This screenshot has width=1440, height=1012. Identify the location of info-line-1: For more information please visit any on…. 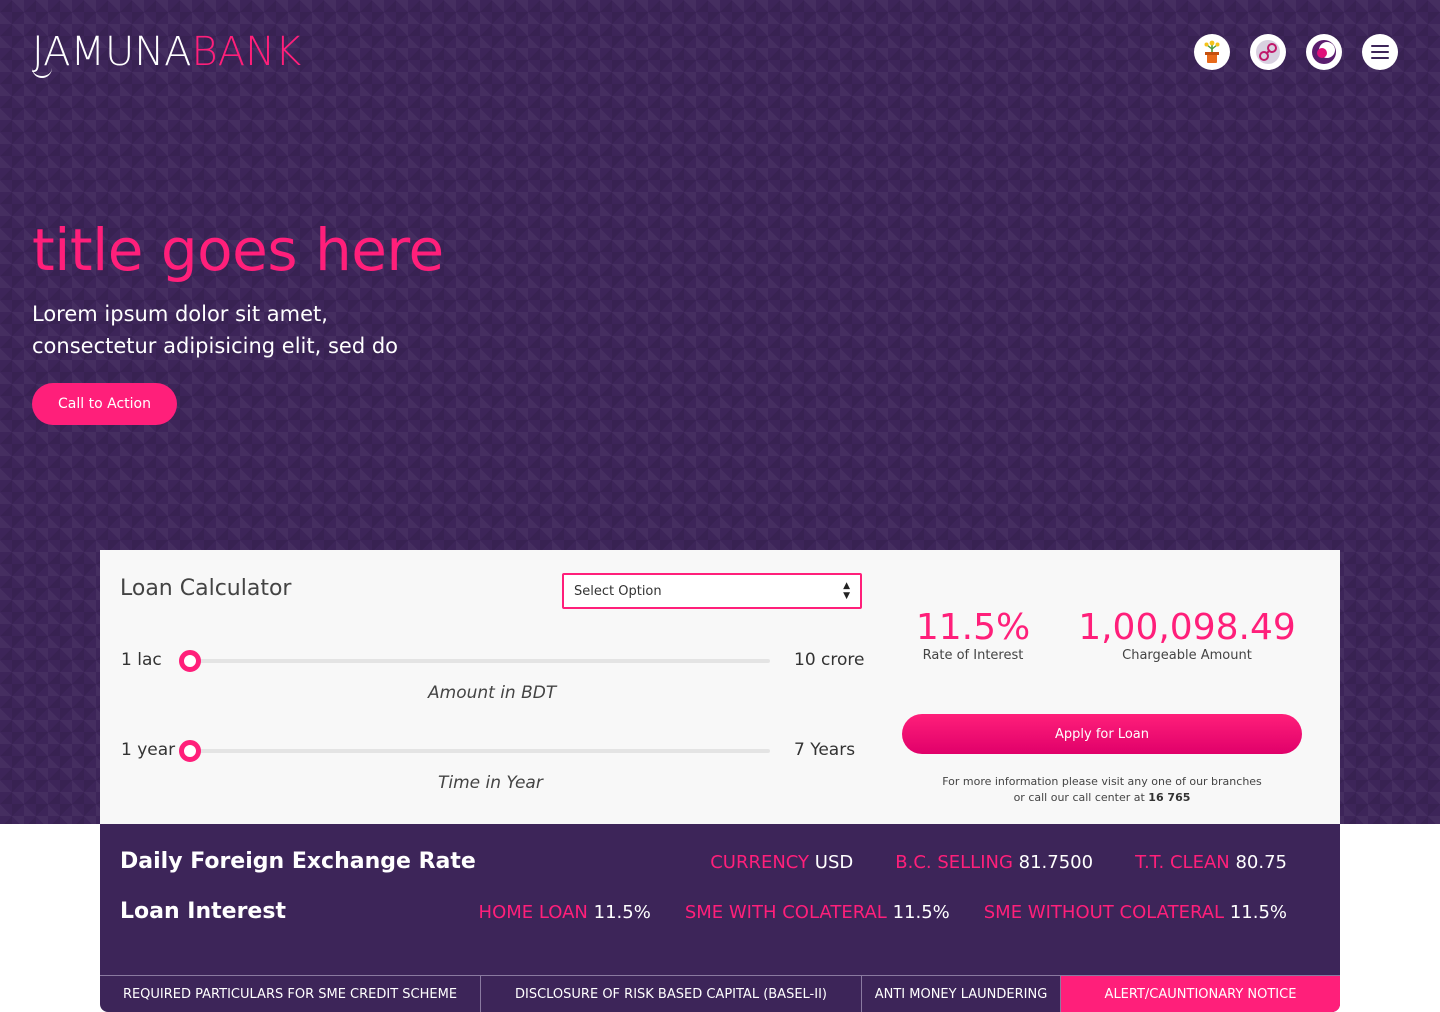
(1102, 781).